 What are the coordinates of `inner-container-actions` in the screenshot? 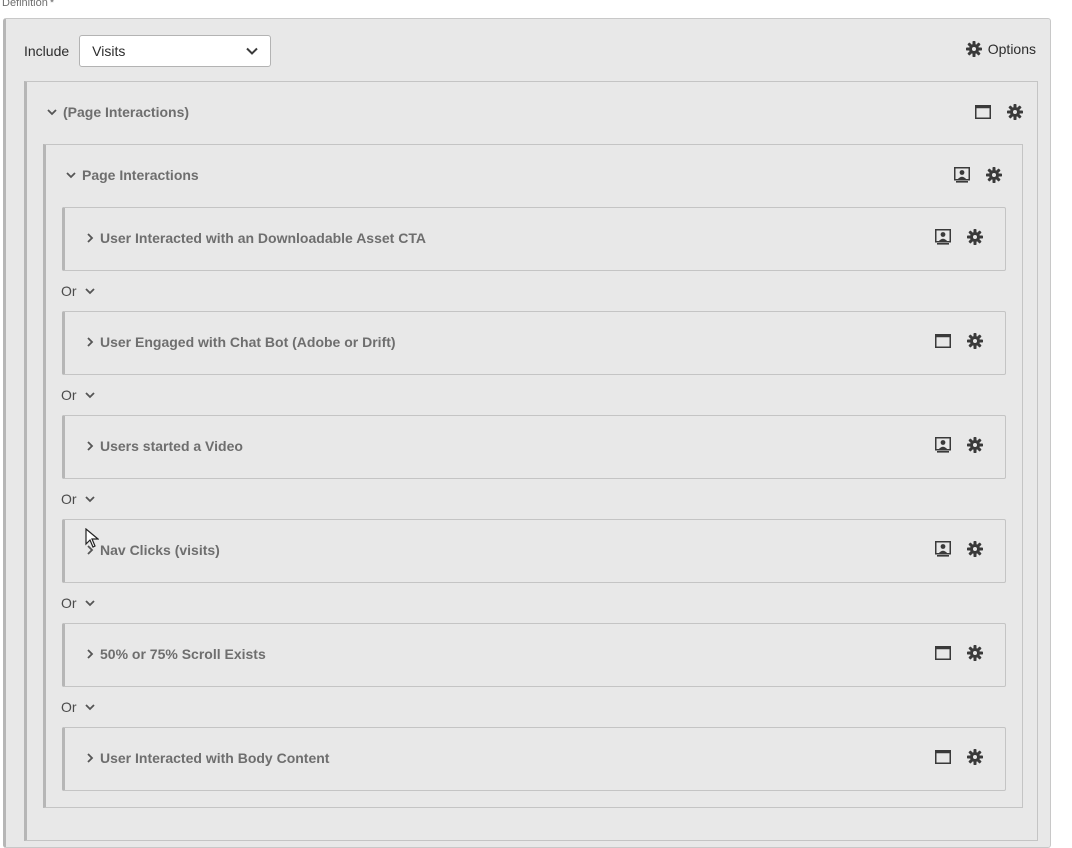 It's located at (978, 175).